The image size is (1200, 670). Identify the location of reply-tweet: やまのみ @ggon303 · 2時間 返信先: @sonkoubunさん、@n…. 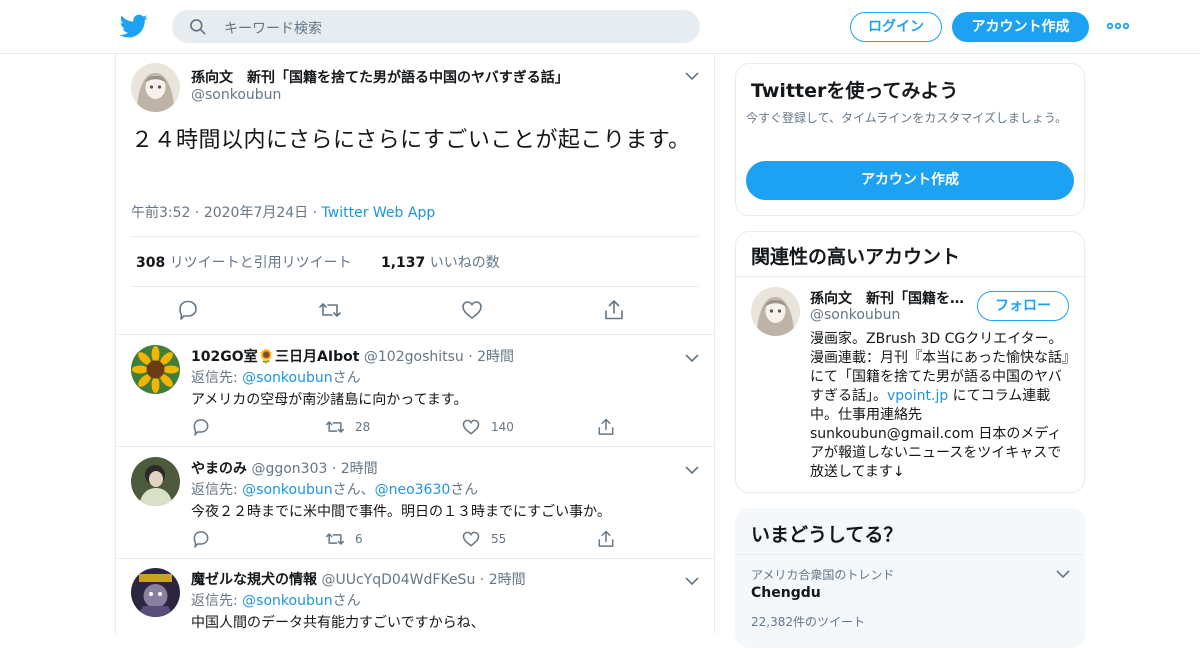
(415, 503).